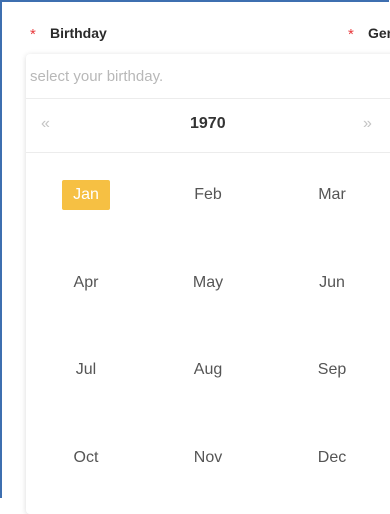 The image size is (390, 514). I want to click on month-apr: Apr, so click(86, 283).